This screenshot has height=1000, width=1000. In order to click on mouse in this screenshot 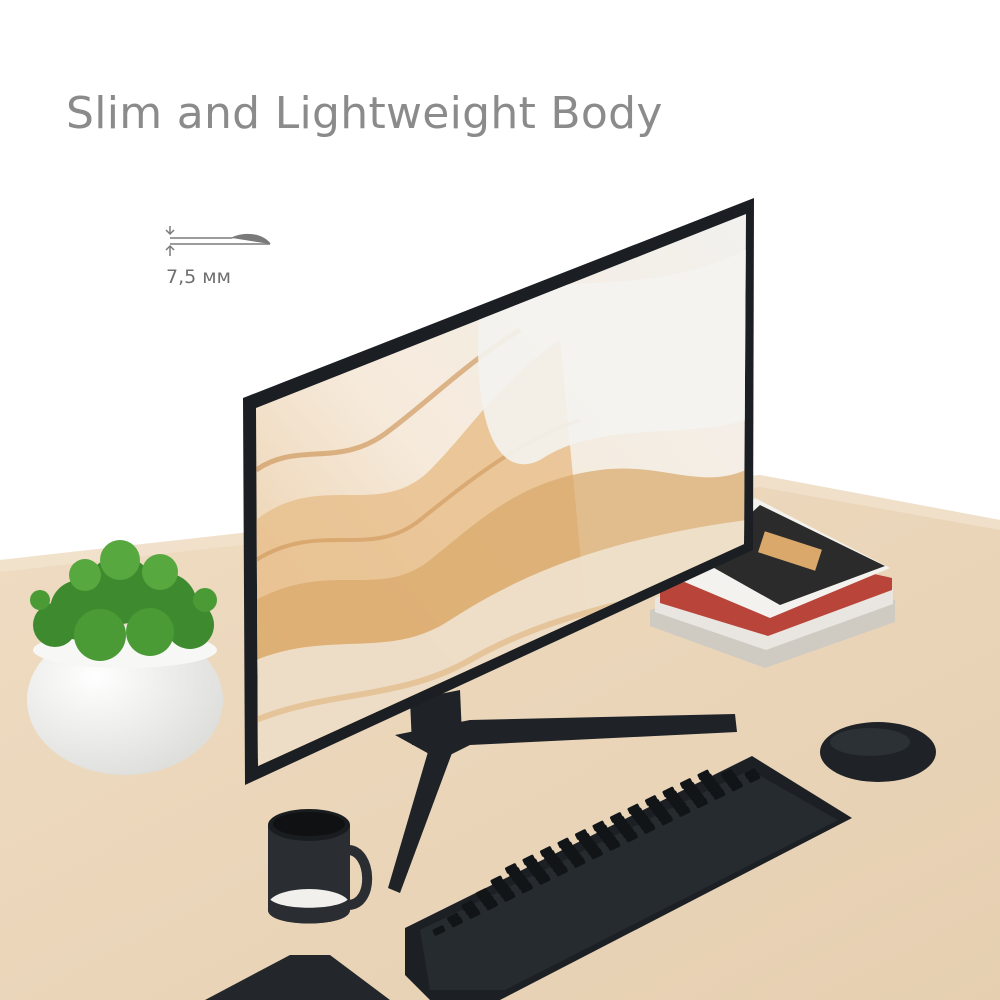, I will do `click(878, 752)`.